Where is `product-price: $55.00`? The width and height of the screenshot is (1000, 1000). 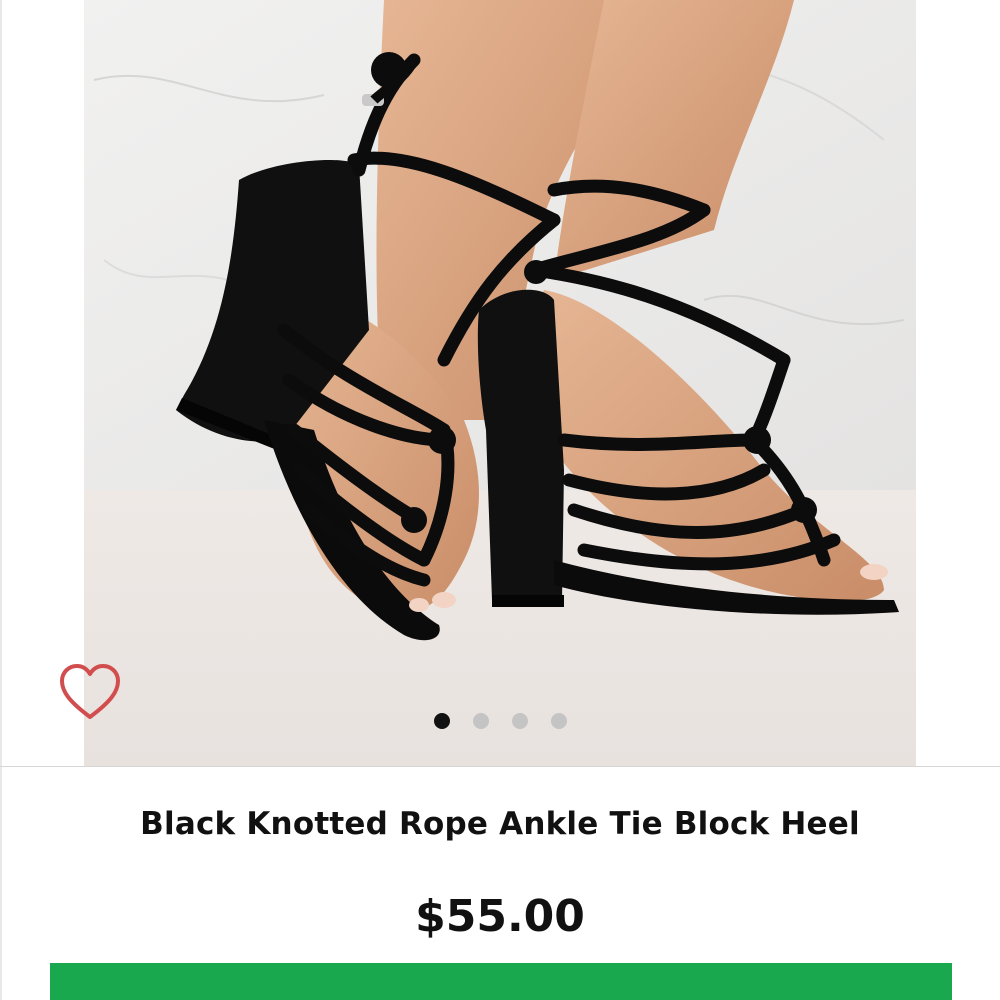 product-price: $55.00 is located at coordinates (500, 916).